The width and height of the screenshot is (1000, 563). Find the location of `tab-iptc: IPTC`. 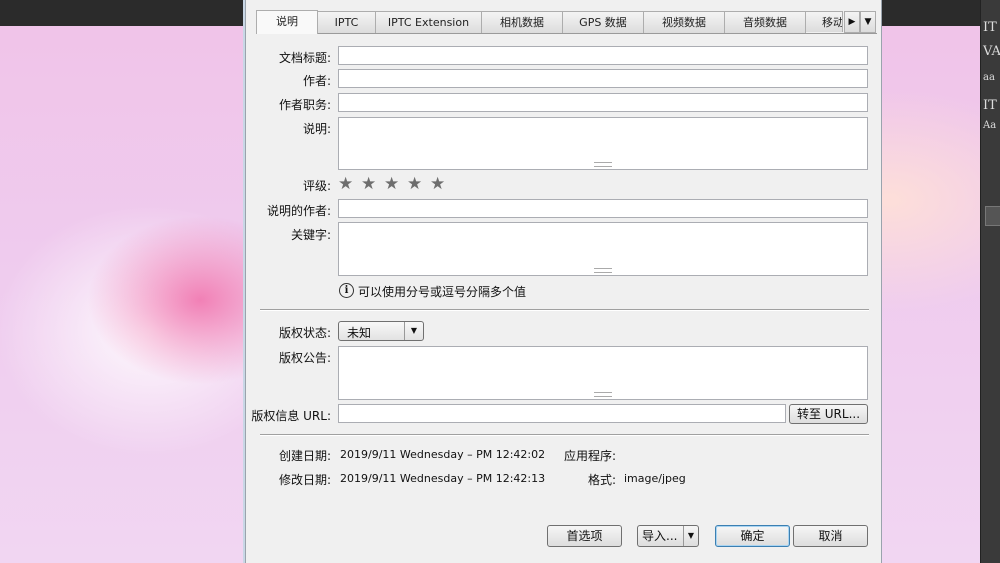

tab-iptc: IPTC is located at coordinates (346, 22).